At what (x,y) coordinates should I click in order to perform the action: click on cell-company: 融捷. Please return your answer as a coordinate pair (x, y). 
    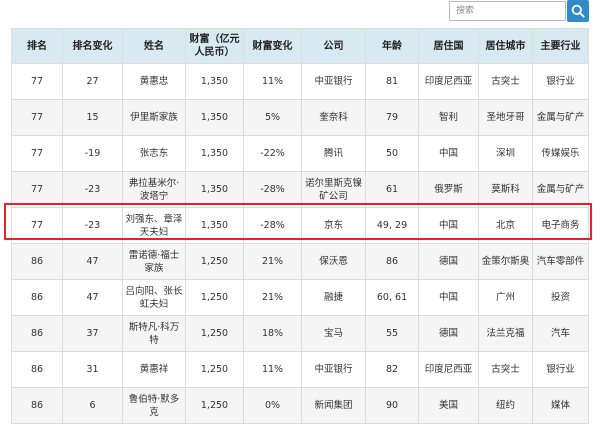
    Looking at the image, I should click on (333, 297).